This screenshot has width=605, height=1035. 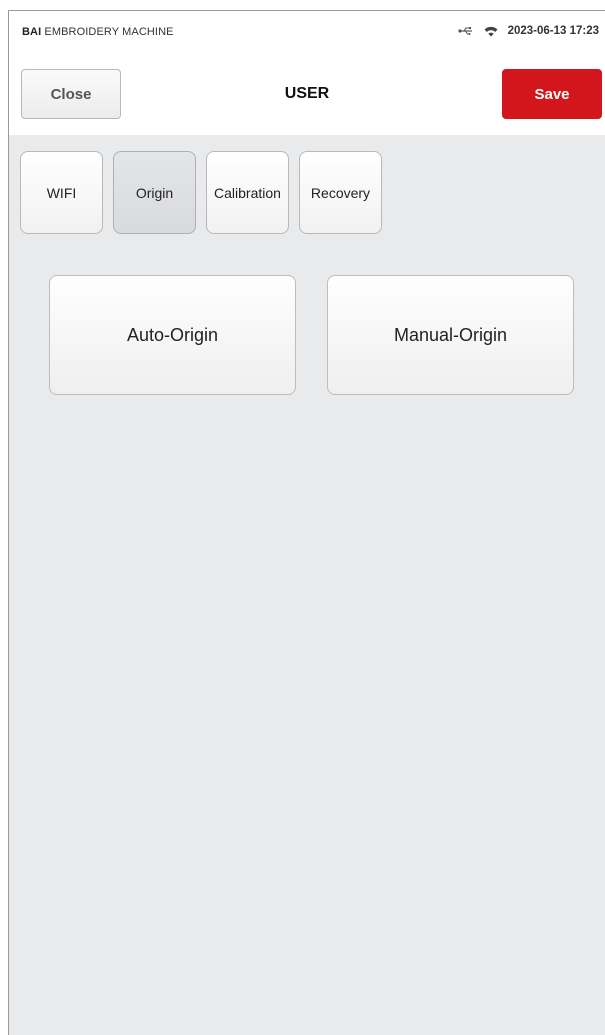 I want to click on brand-label: BAI EMBROIDERY MACHINE, so click(x=98, y=32).